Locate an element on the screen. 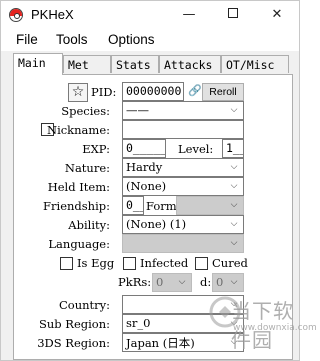 Image resolution: width=320 pixels, height=361 pixels. friendship-label: Friendship: is located at coordinates (76, 206).